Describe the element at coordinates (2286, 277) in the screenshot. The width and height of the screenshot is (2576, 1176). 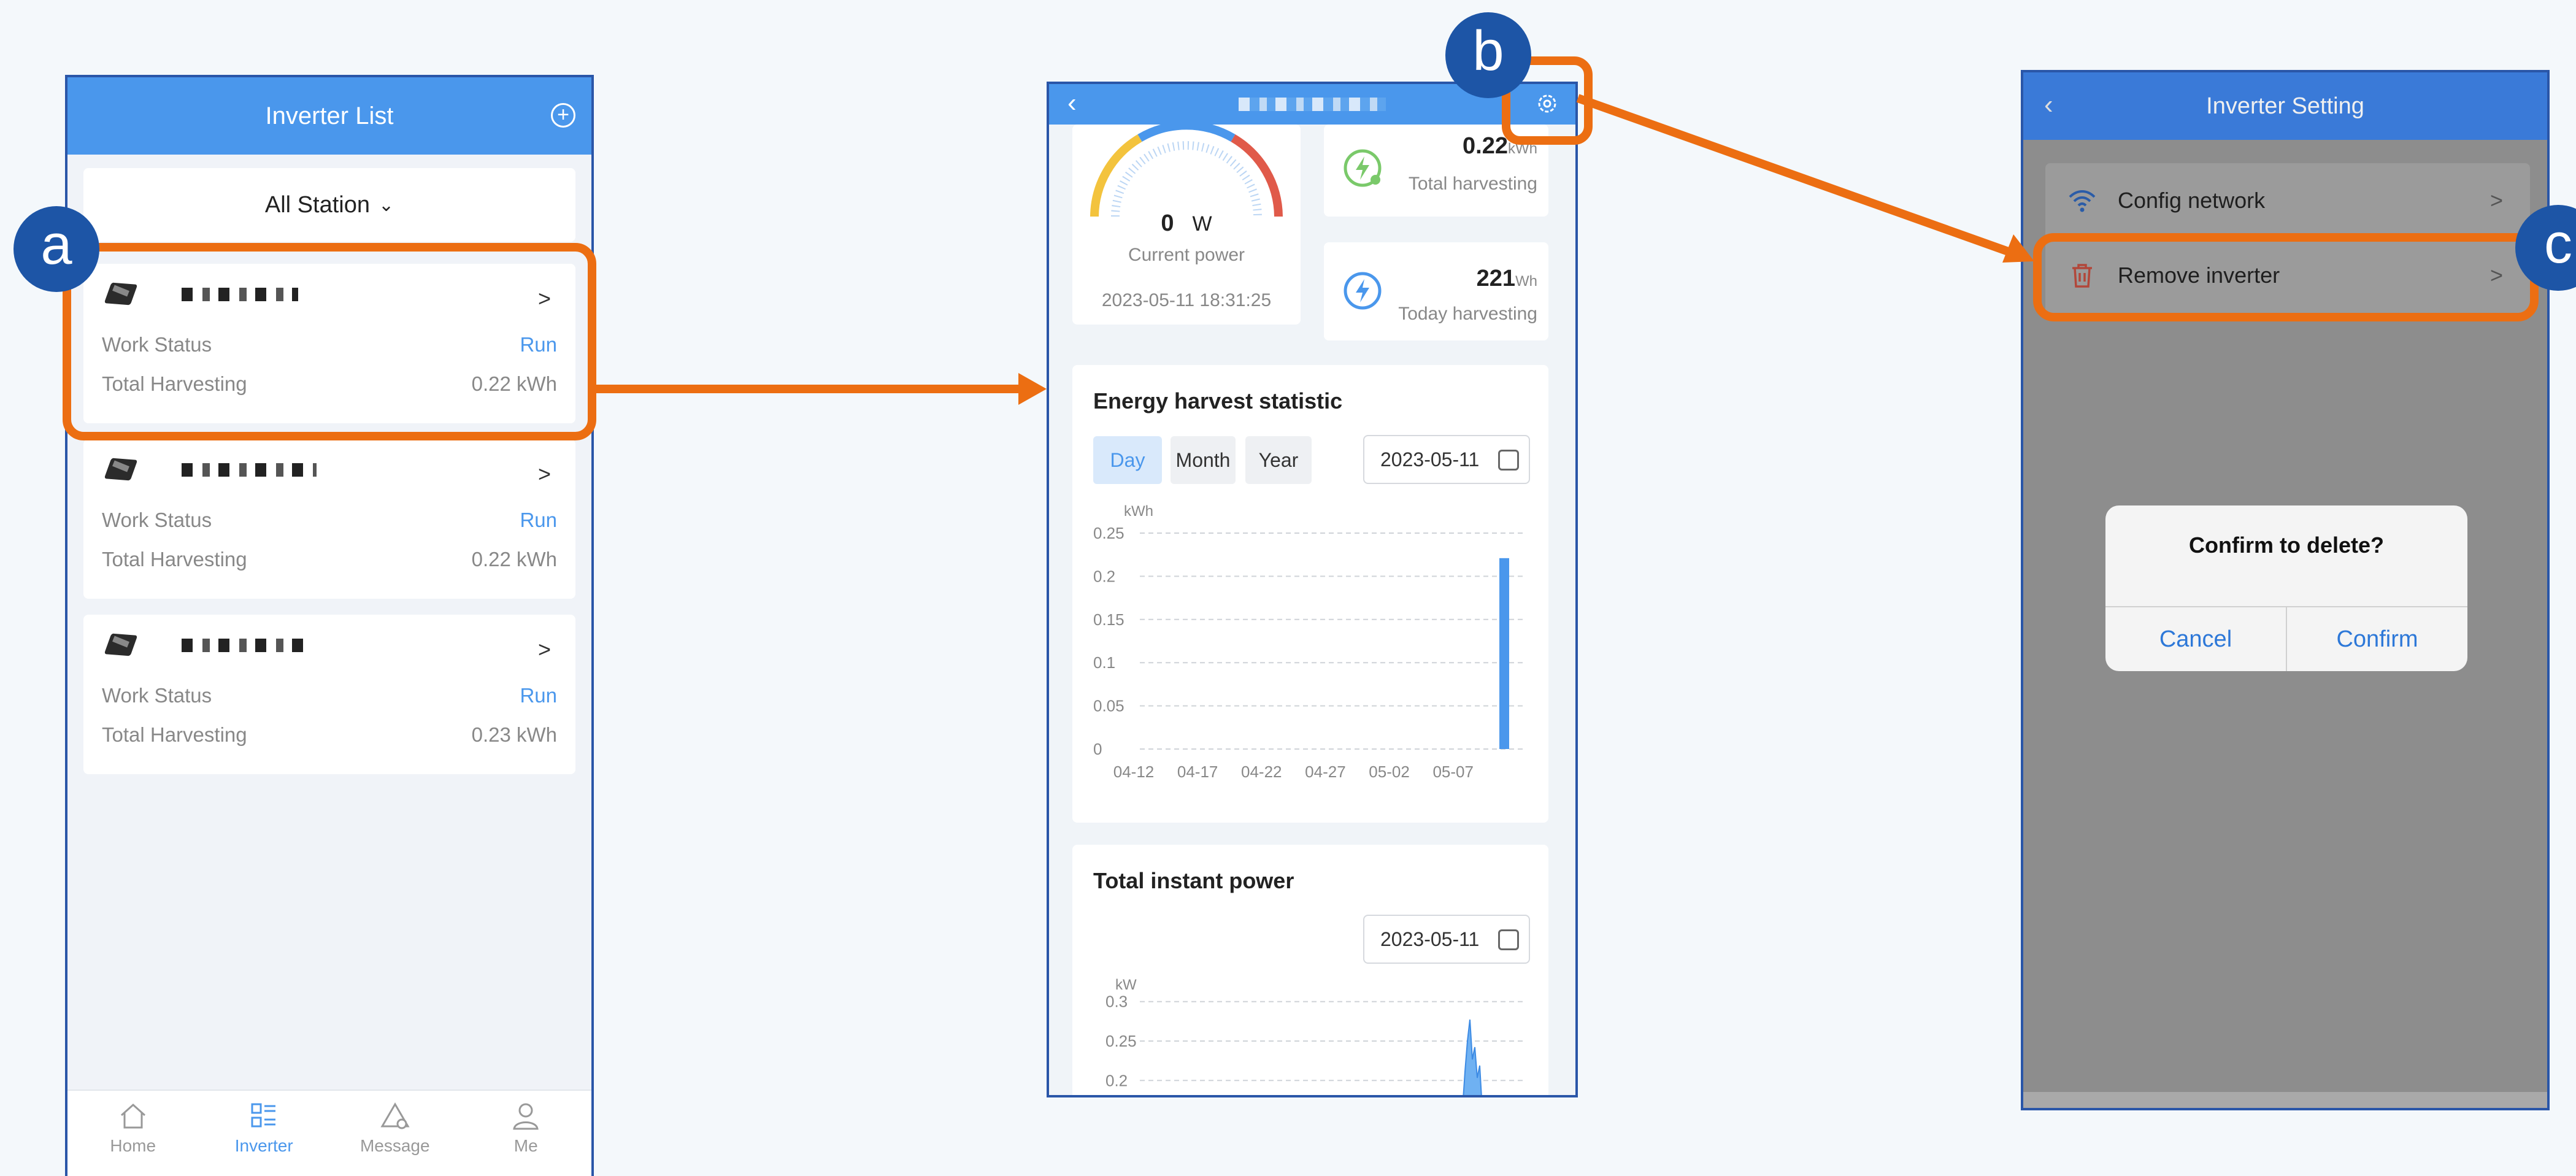
I see `highlight-remove-inverter` at that location.